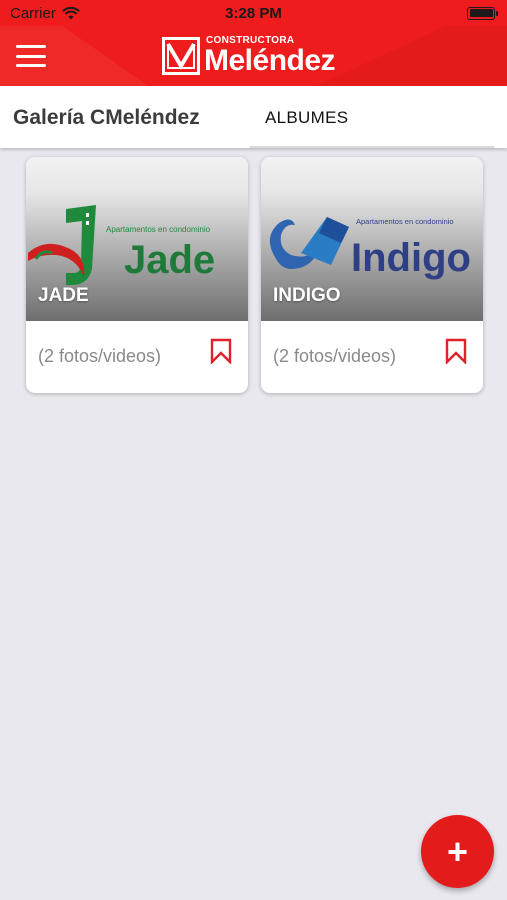  What do you see at coordinates (106, 117) in the screenshot?
I see `page-title: Galería CMeléndez` at bounding box center [106, 117].